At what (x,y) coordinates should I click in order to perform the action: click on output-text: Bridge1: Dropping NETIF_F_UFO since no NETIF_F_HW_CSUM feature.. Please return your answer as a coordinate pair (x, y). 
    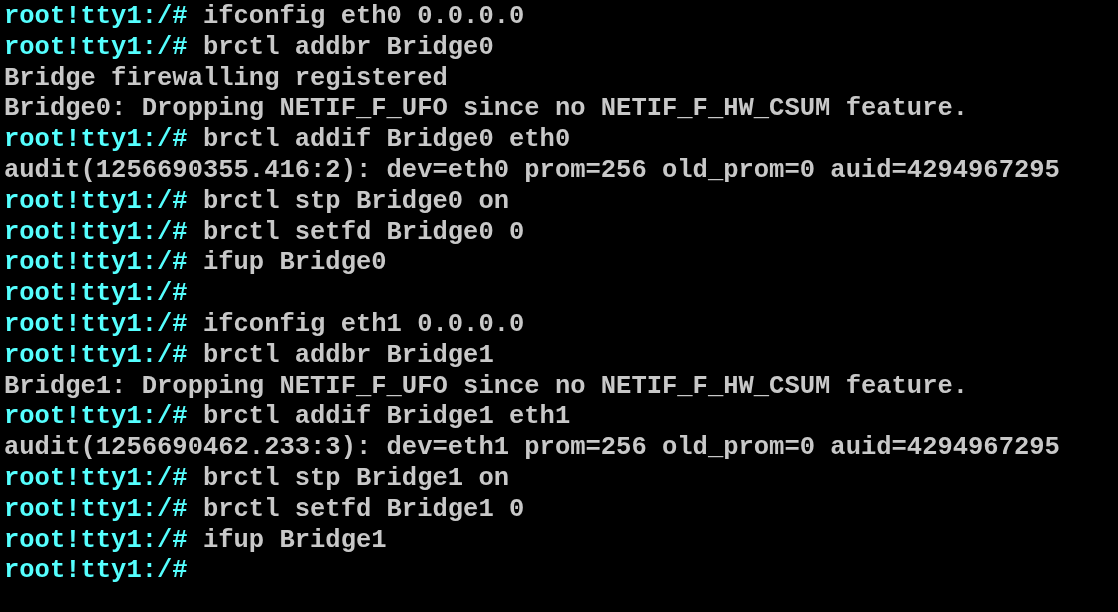
    Looking at the image, I should click on (486, 387).